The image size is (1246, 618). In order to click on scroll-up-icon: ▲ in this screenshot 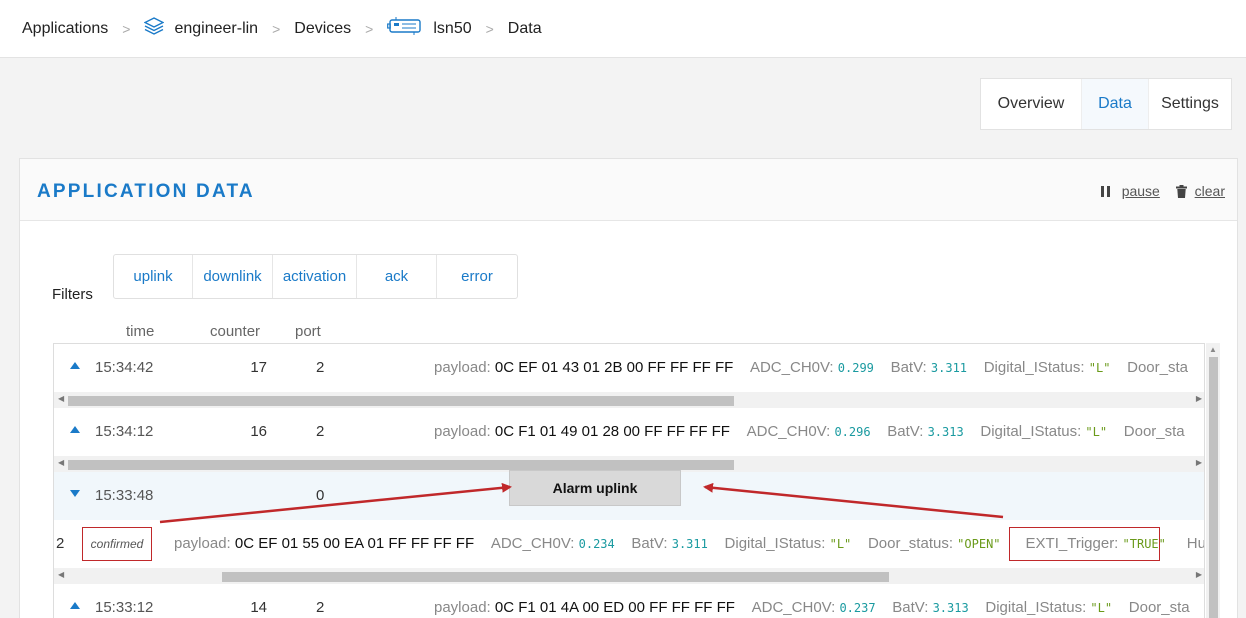, I will do `click(1213, 349)`.